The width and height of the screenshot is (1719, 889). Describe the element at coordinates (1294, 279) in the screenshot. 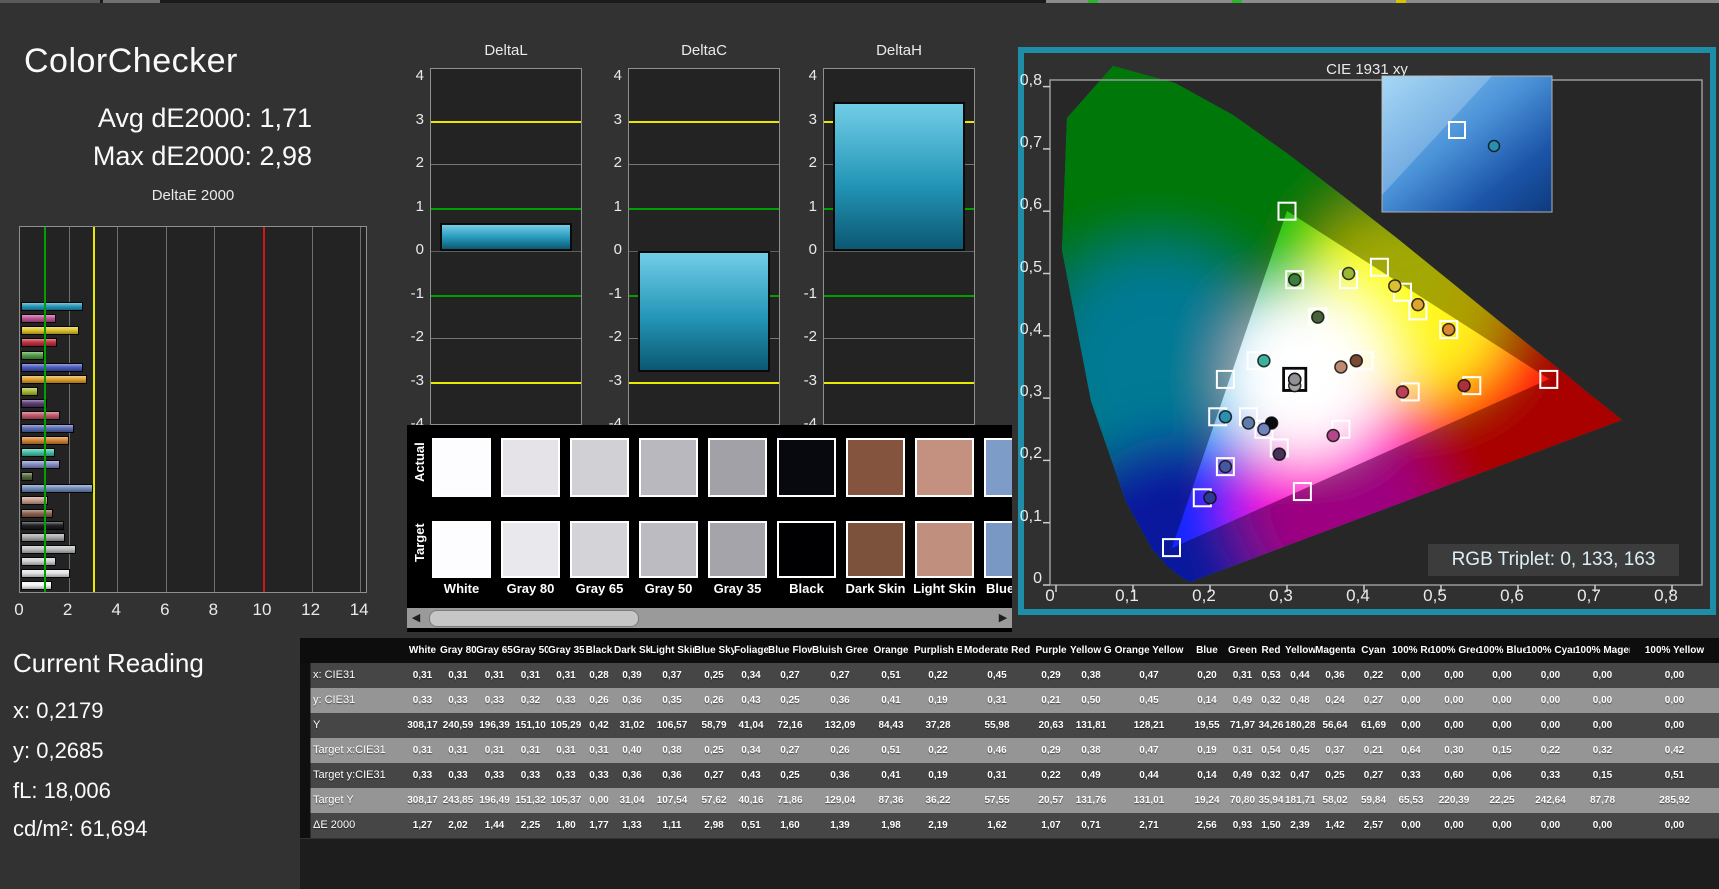

I see `cie-measured-dot-green` at that location.